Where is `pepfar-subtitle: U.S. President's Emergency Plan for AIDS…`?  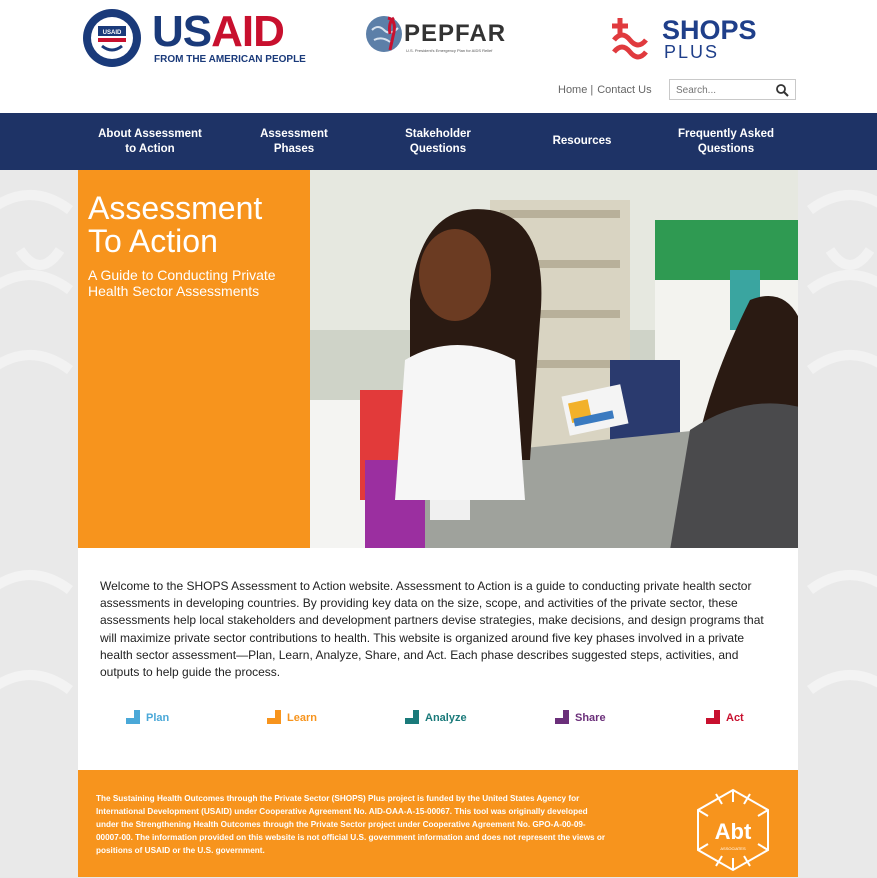 pepfar-subtitle: U.S. President's Emergency Plan for AIDS… is located at coordinates (449, 50).